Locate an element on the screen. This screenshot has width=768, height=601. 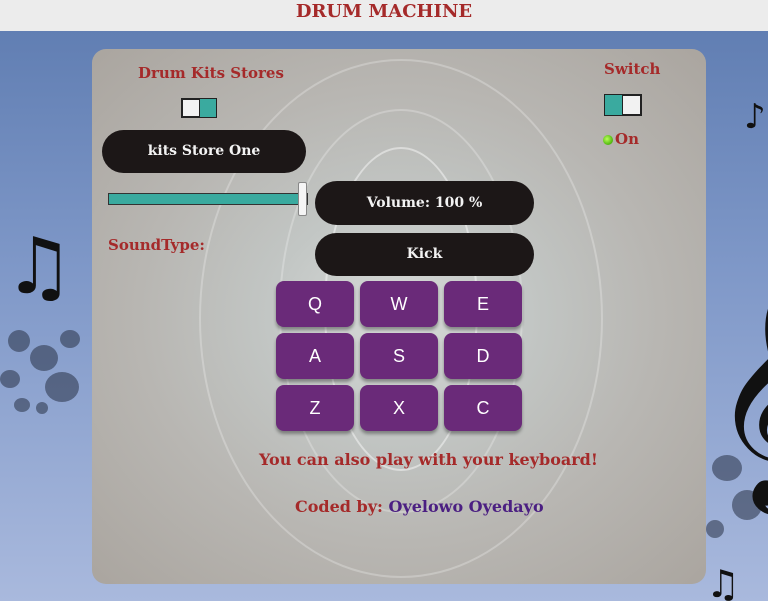
drum-pad-e: E is located at coordinates (483, 304).